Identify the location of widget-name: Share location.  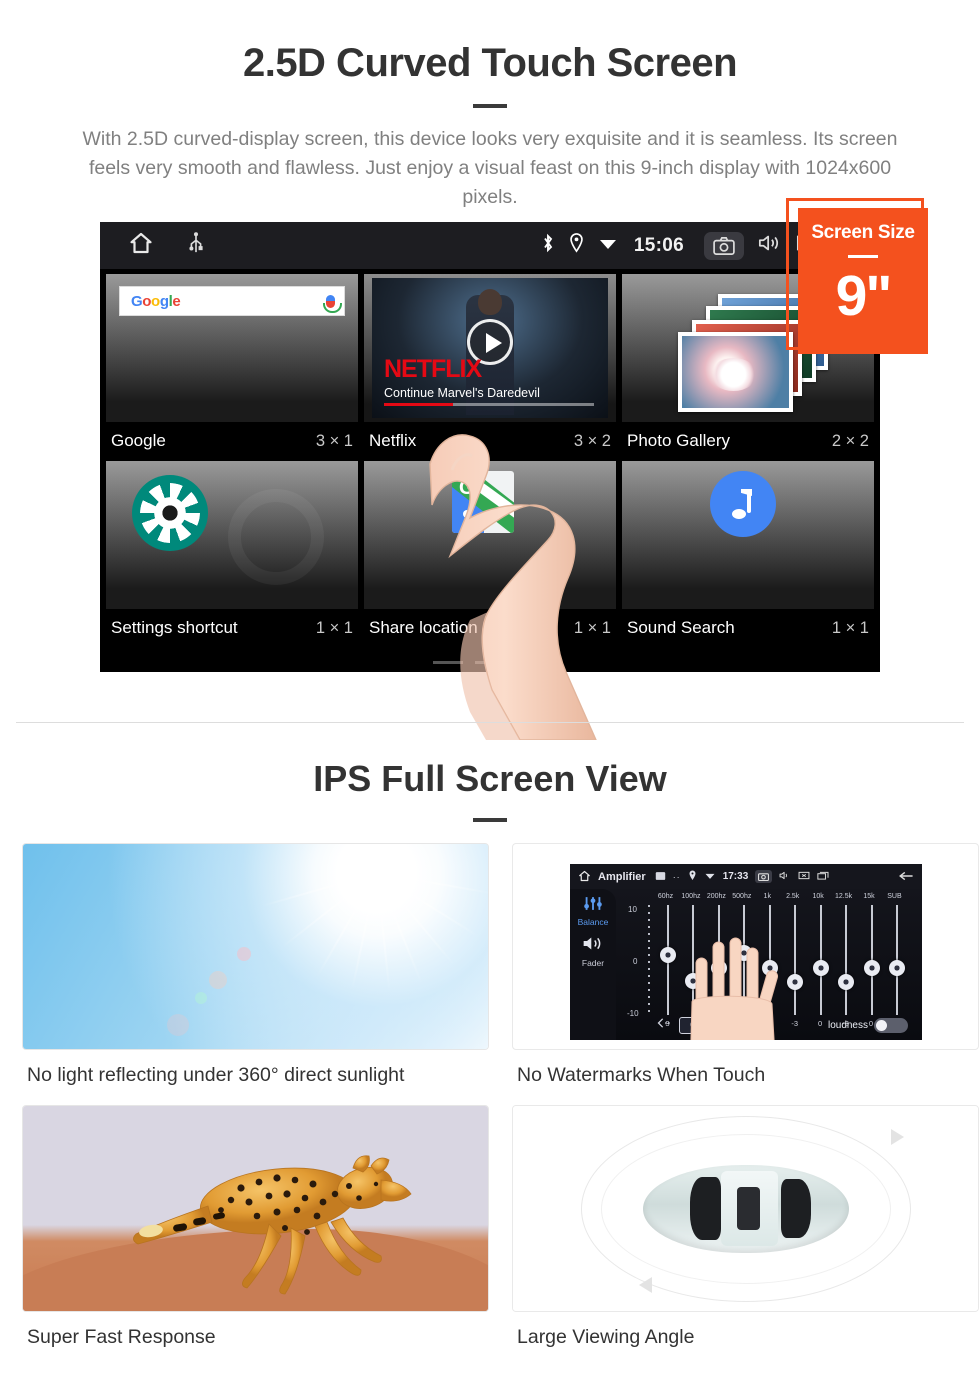
(423, 627).